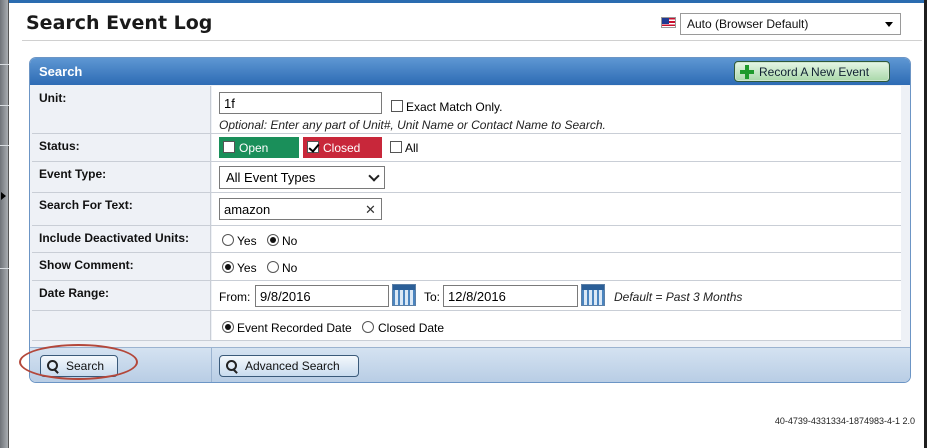  I want to click on closed-checkbox, so click(313, 147).